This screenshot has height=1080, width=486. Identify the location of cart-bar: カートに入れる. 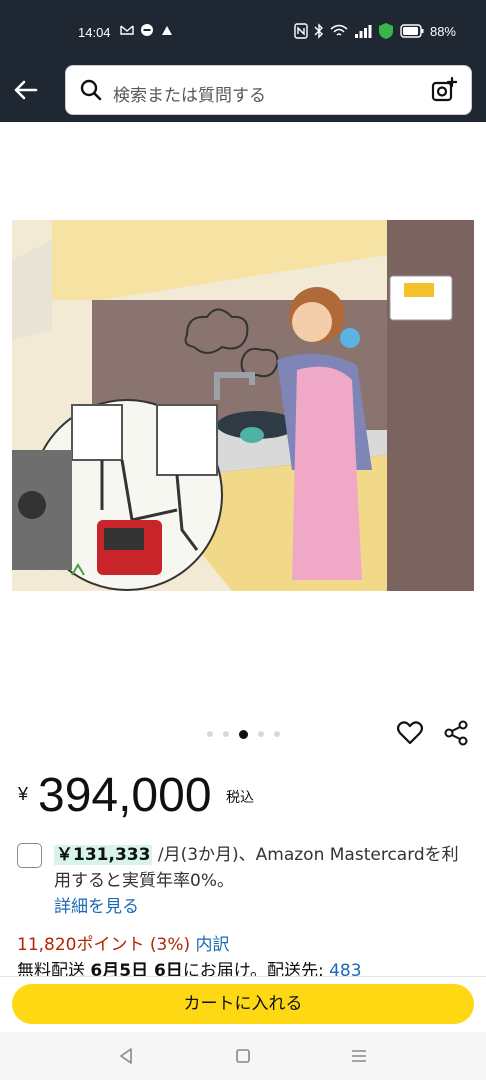
(243, 1004).